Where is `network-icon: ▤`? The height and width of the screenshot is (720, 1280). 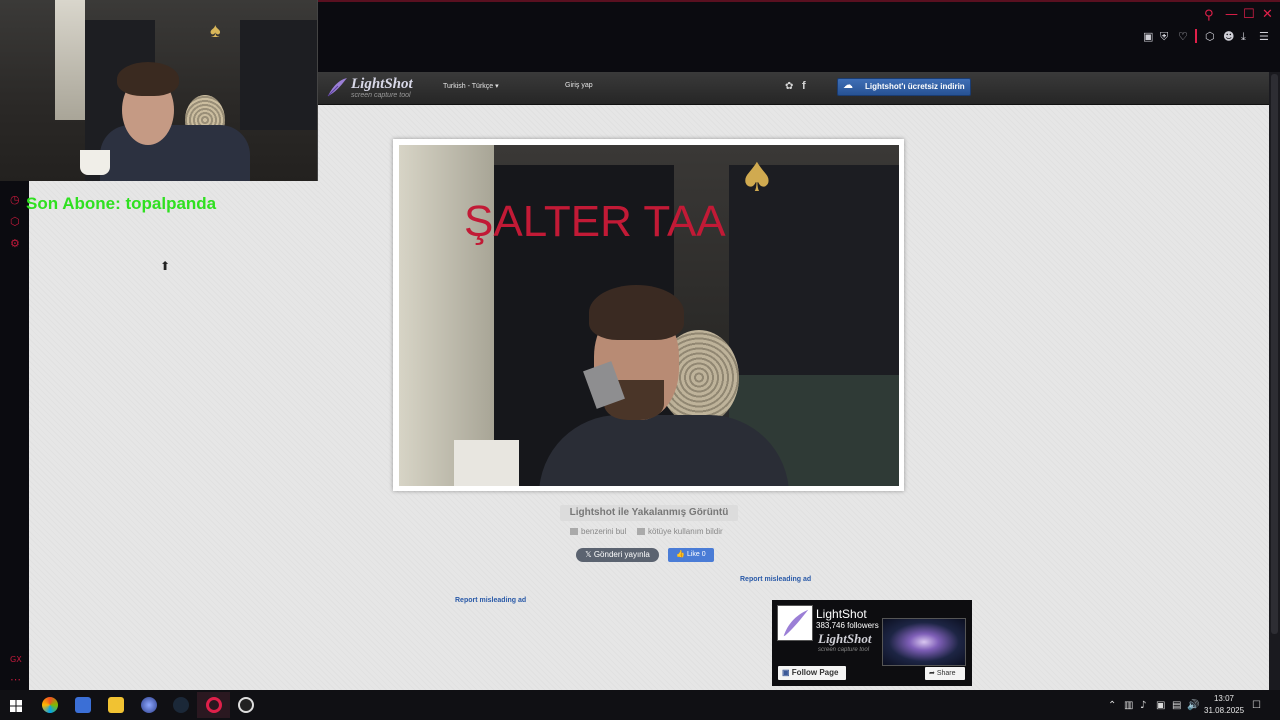 network-icon: ▤ is located at coordinates (1176, 705).